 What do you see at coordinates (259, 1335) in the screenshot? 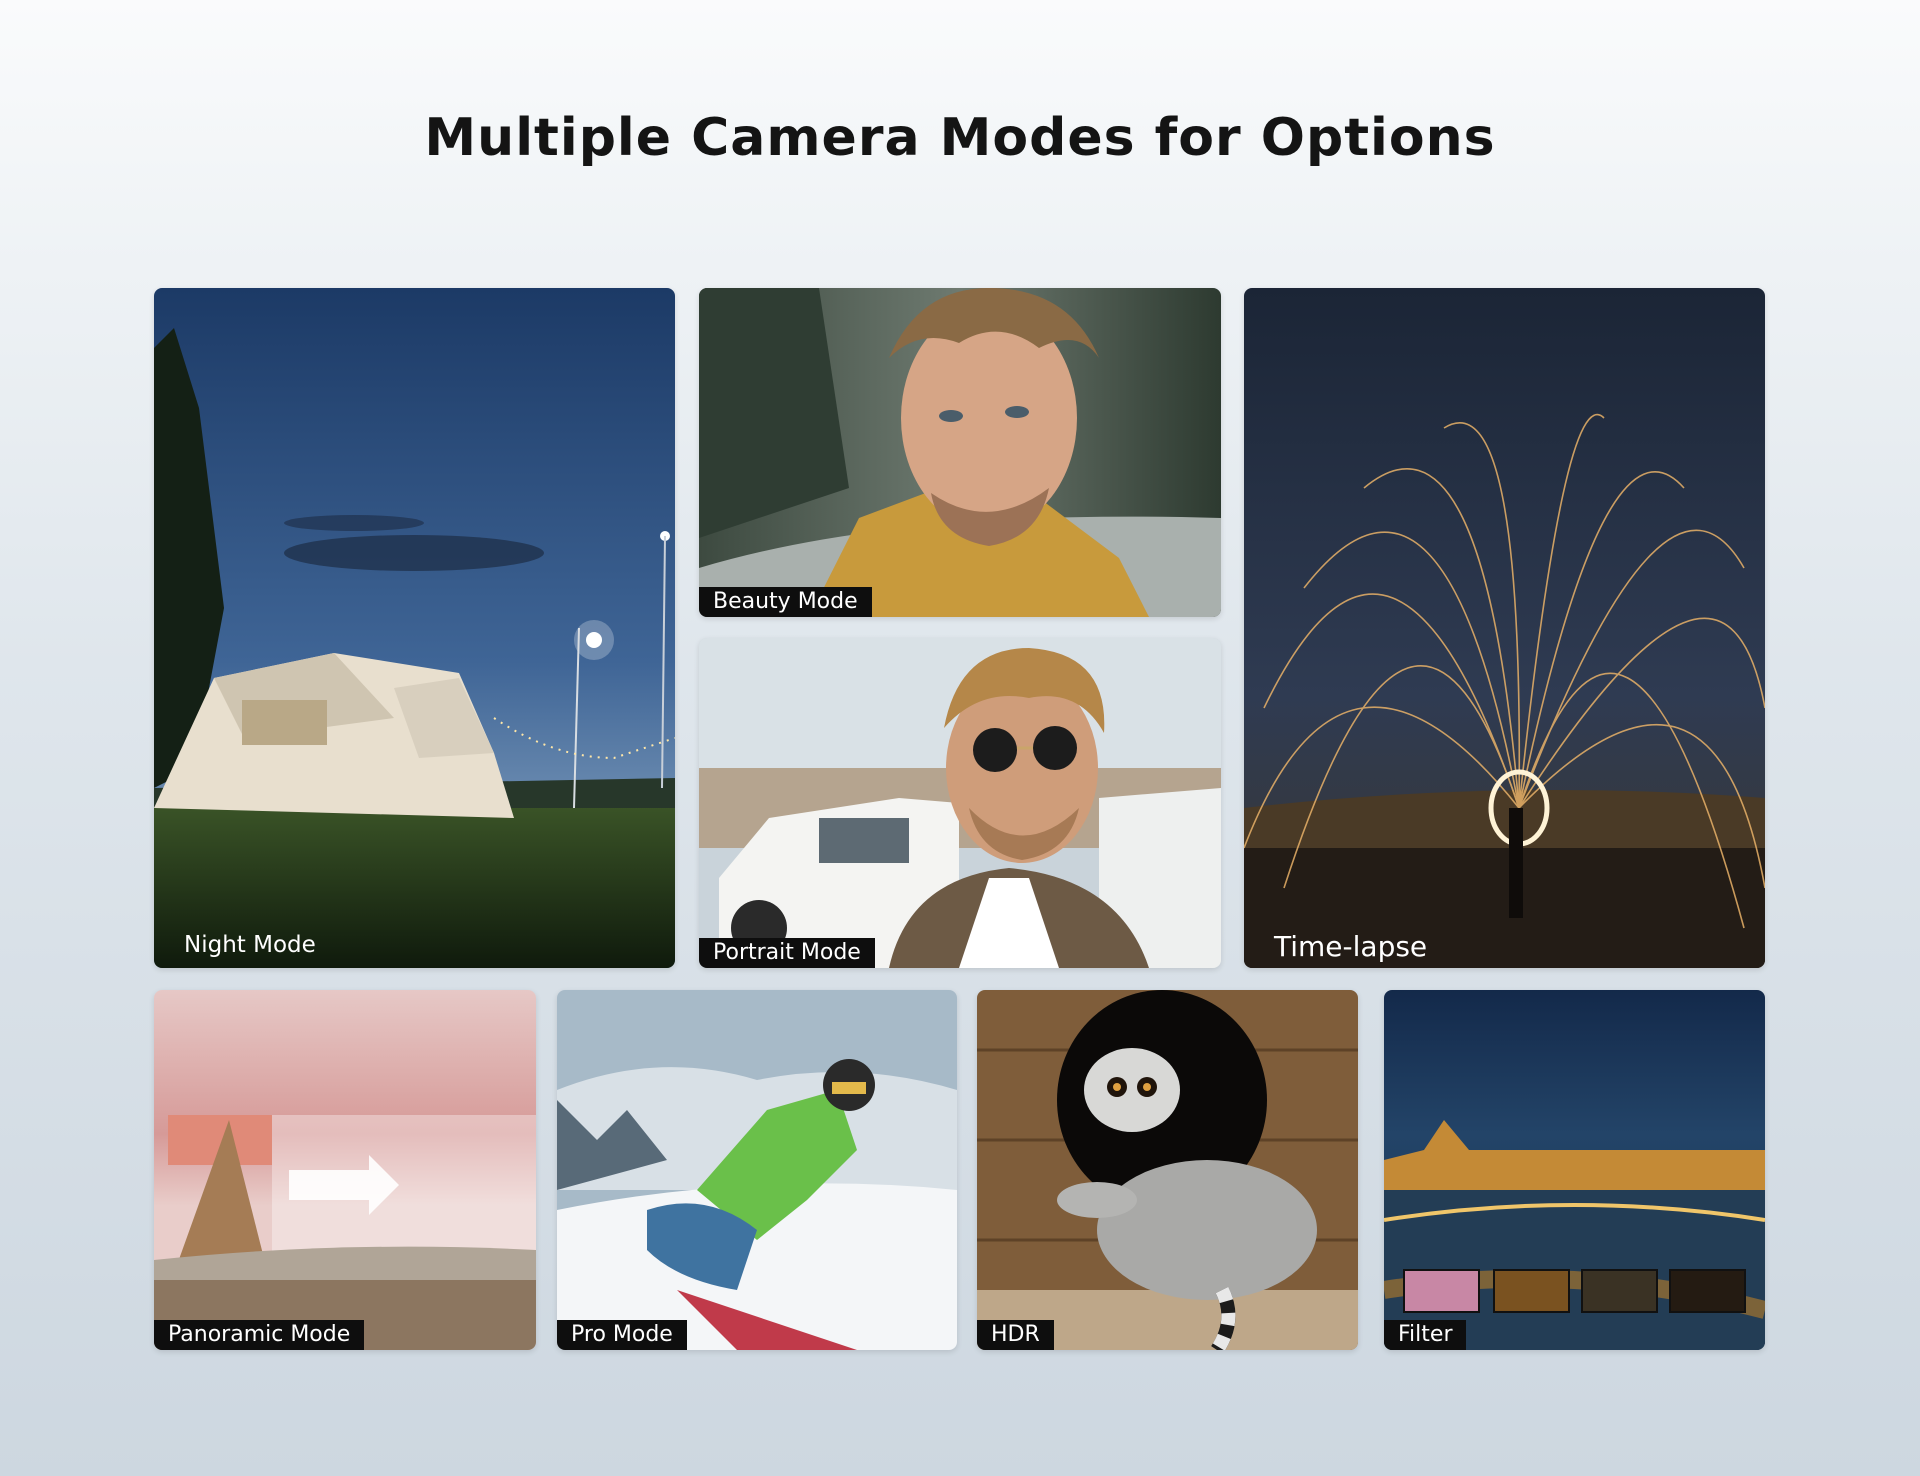
I see `panoramic-mode-label: Panoramic Mode` at bounding box center [259, 1335].